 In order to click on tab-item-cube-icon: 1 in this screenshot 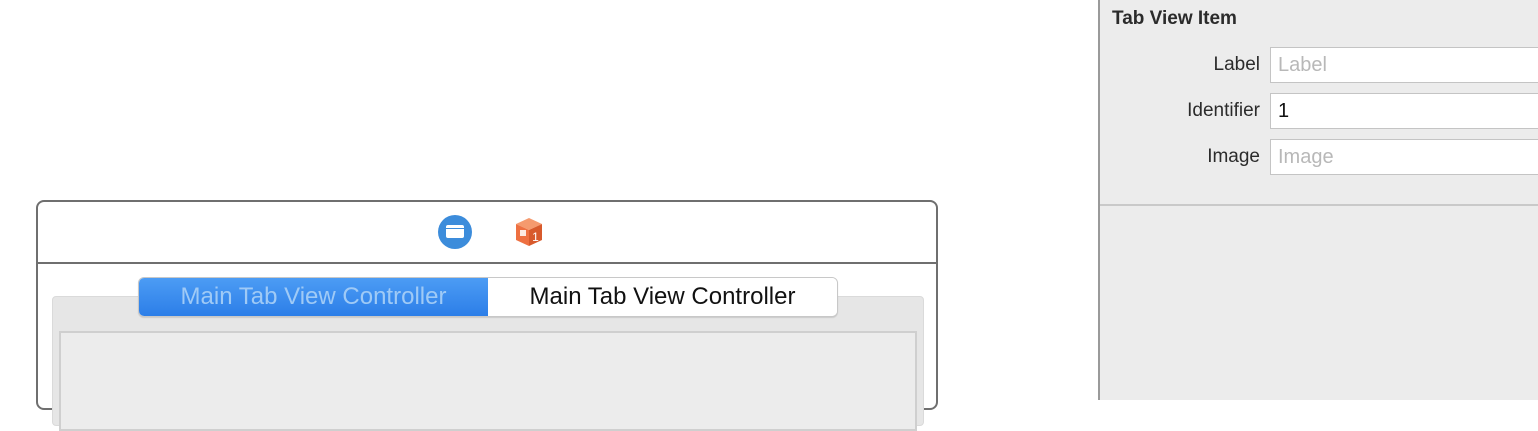, I will do `click(529, 232)`.